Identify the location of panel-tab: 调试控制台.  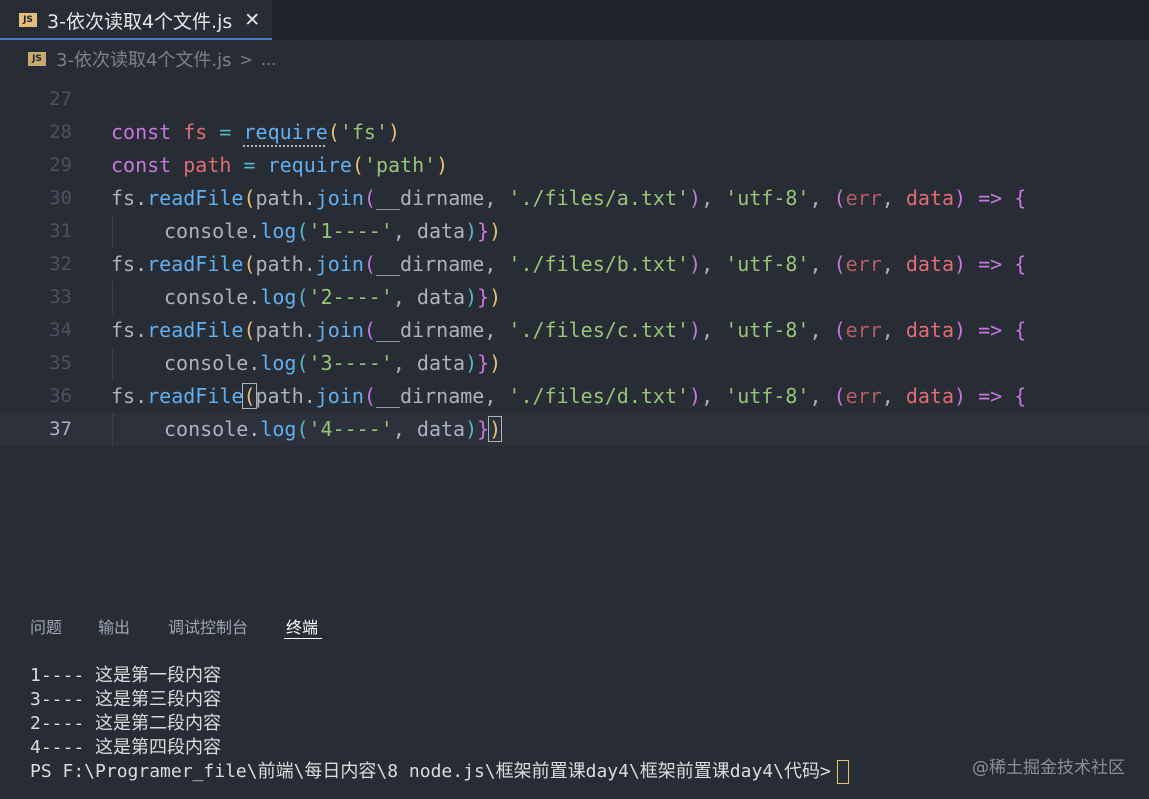
(208, 626).